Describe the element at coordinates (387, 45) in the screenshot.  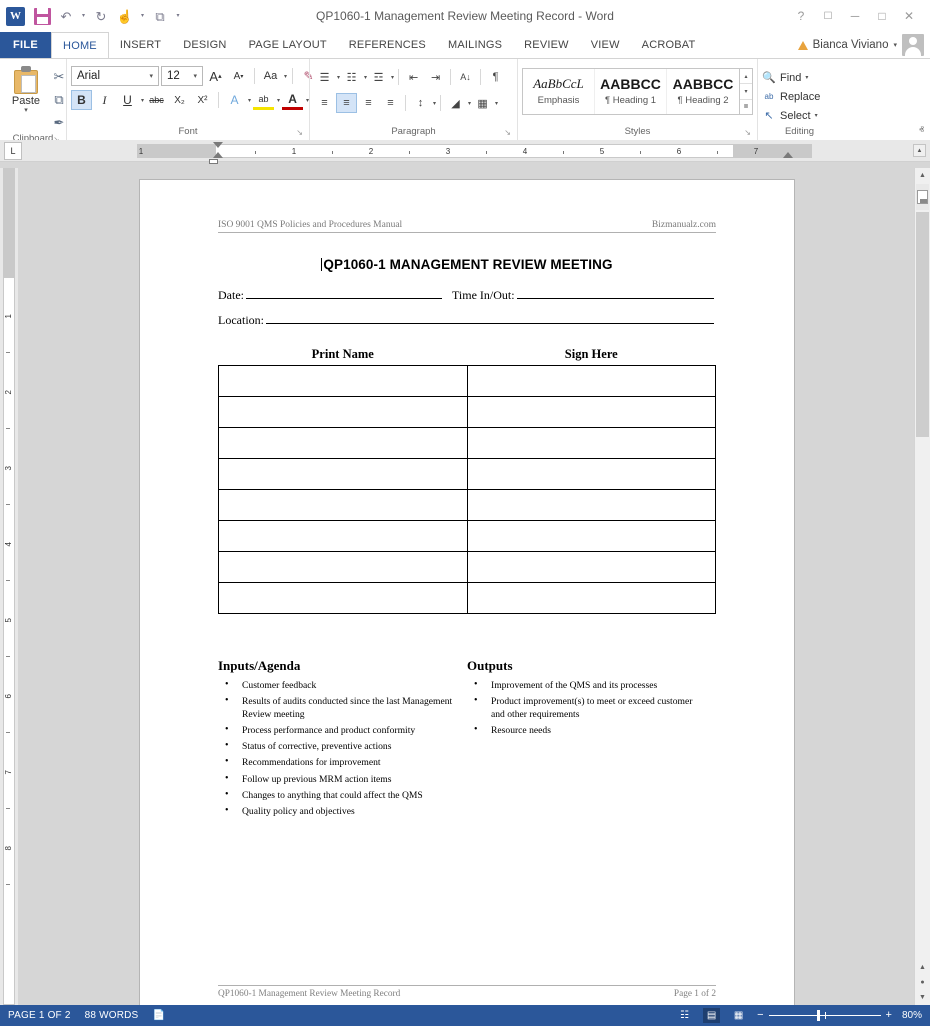
I see `tab-references: REFERENCES` at that location.